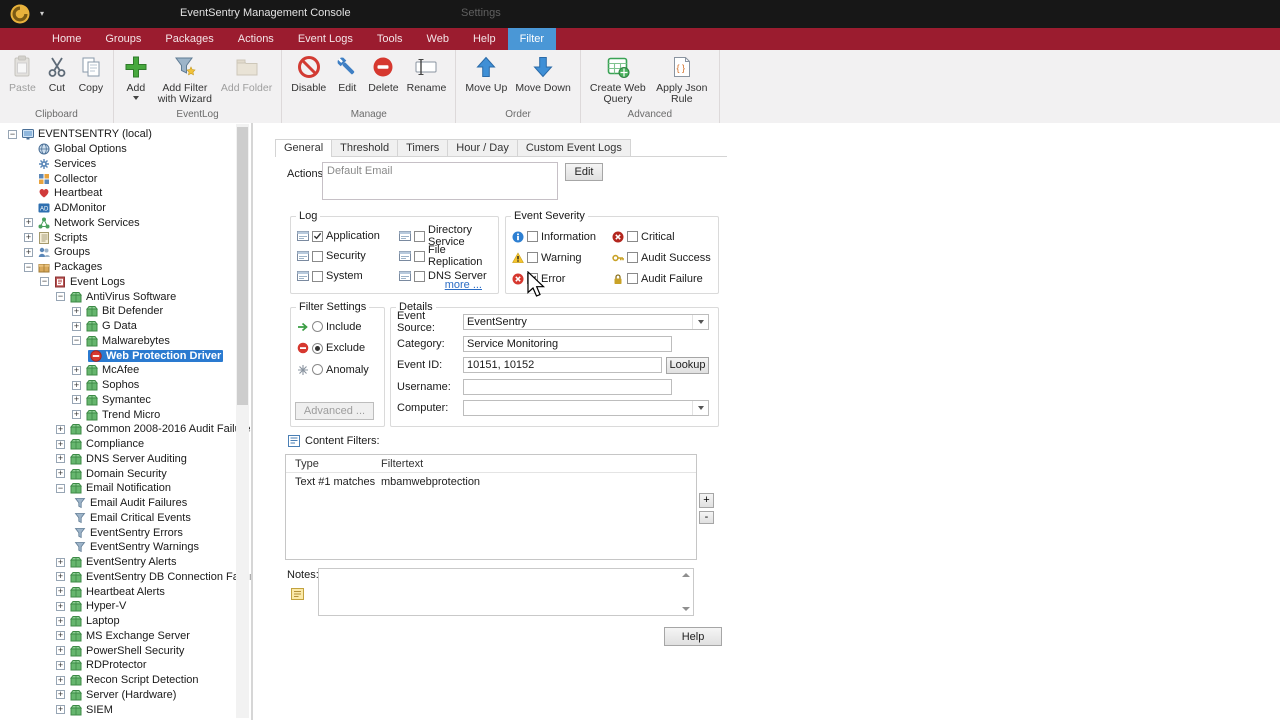 The width and height of the screenshot is (1280, 720). What do you see at coordinates (632, 257) in the screenshot?
I see `audit-success-checkbox` at bounding box center [632, 257].